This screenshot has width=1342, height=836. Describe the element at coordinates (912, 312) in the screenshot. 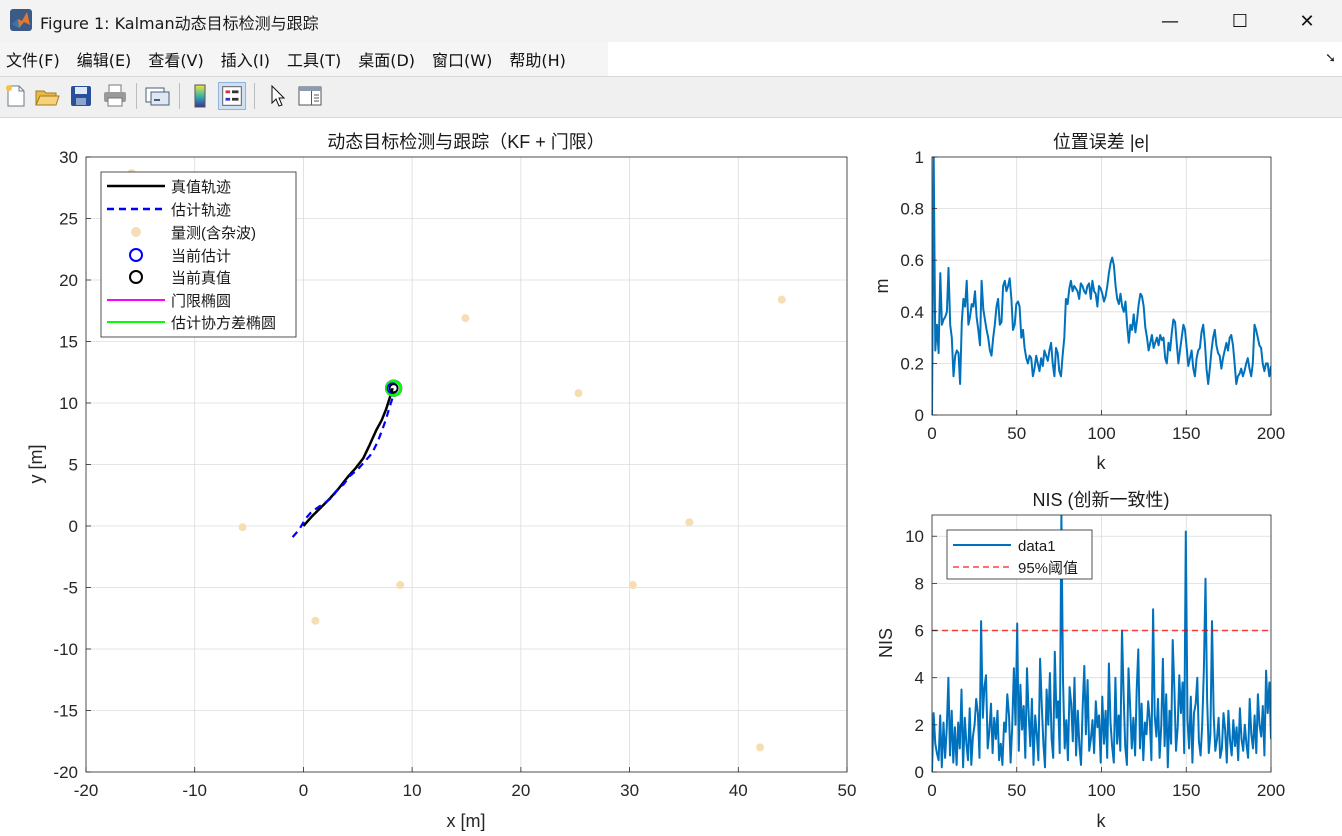

I see `error-tick-label-y: 0.4` at that location.